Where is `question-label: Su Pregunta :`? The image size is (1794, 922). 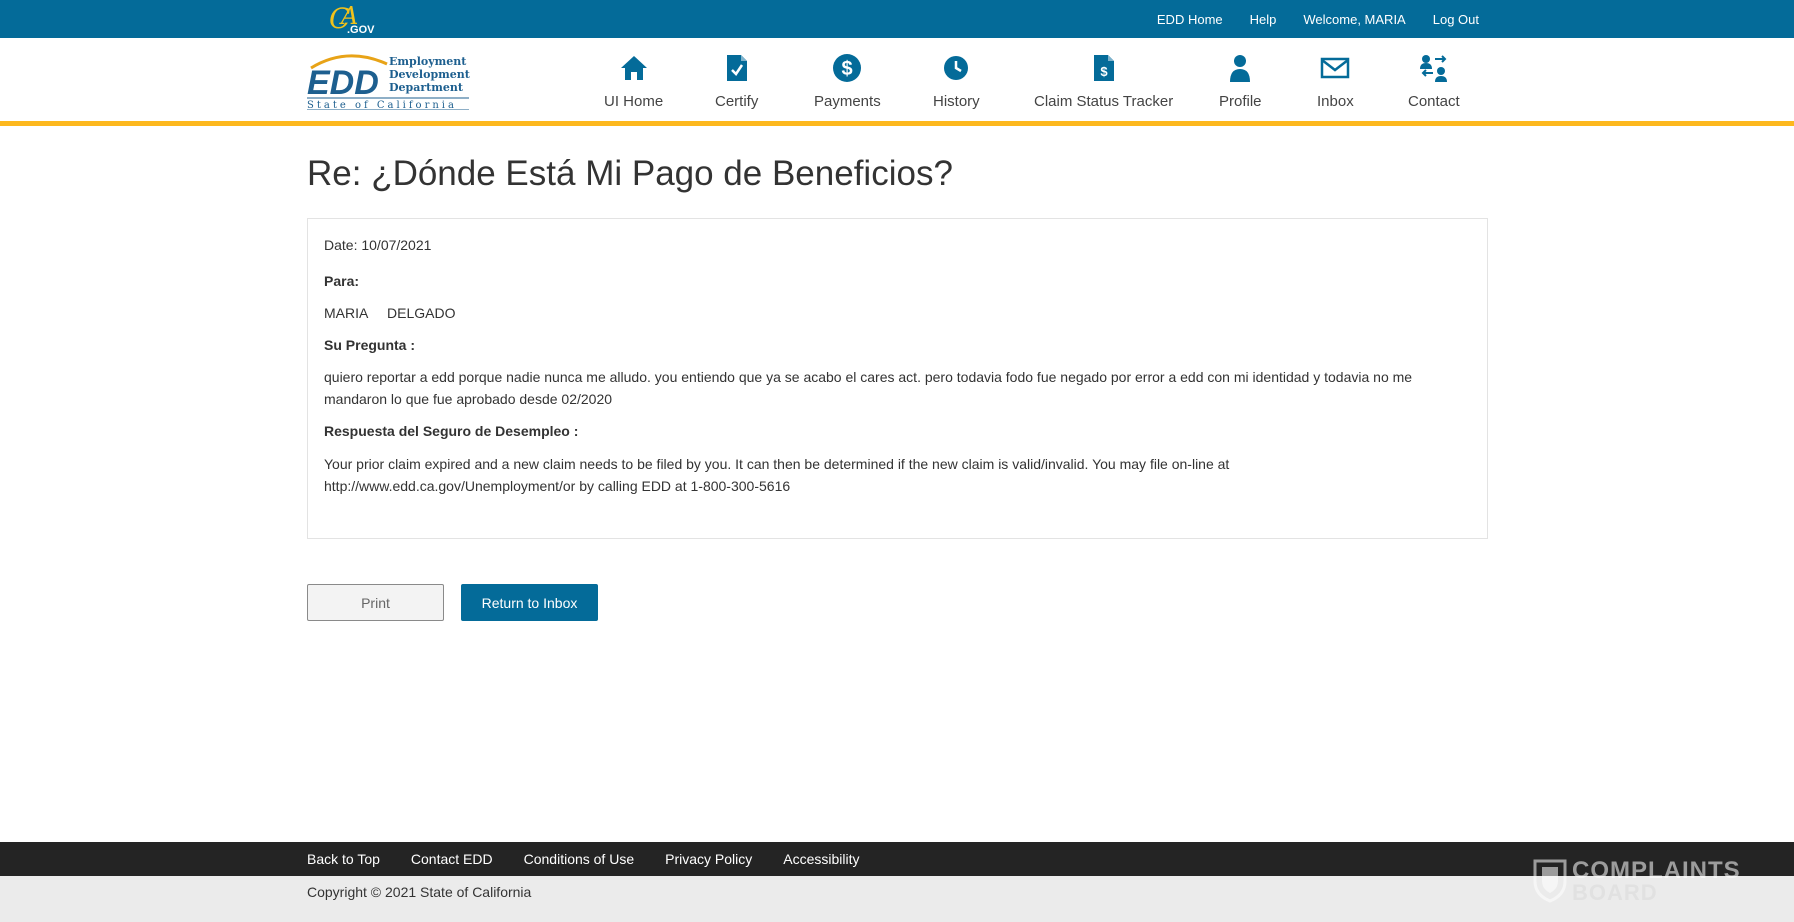
question-label: Su Pregunta : is located at coordinates (370, 345).